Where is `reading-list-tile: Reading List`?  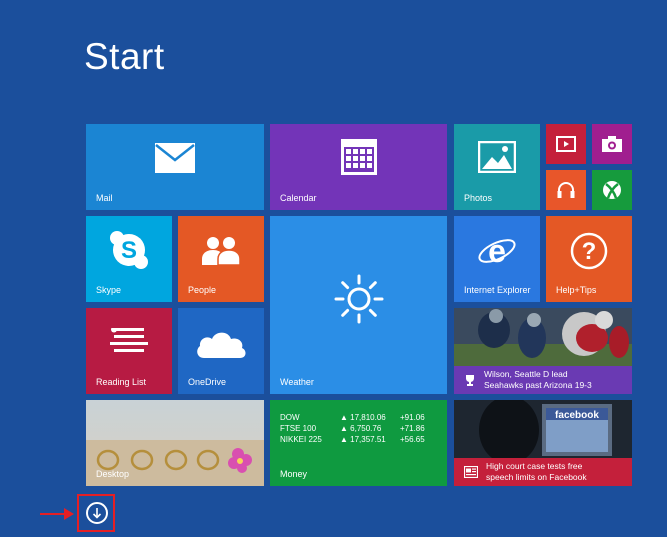
reading-list-tile: Reading List is located at coordinates (129, 351).